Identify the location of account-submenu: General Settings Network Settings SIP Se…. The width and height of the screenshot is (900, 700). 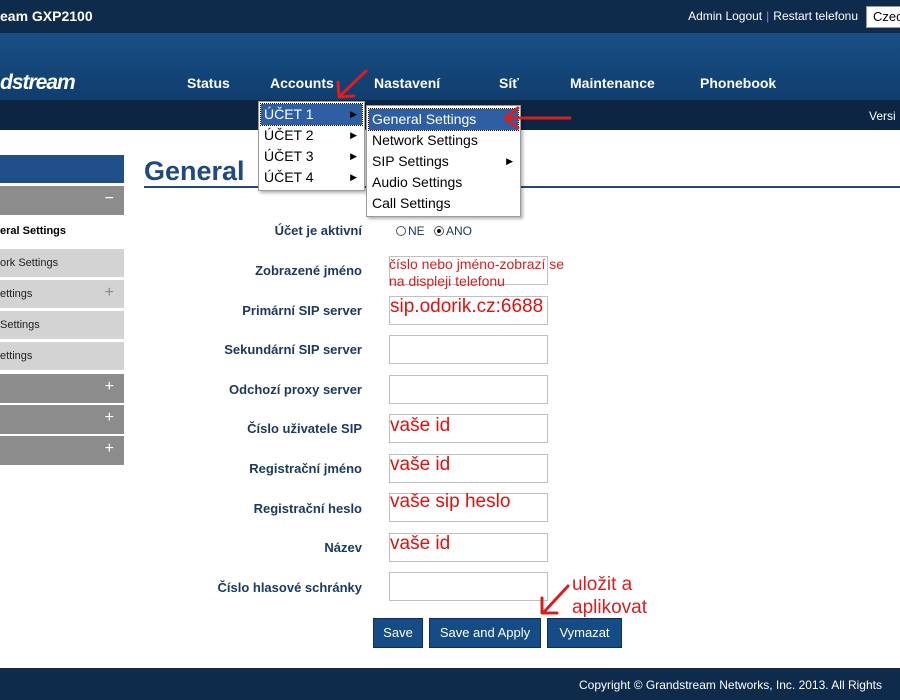
(443, 161).